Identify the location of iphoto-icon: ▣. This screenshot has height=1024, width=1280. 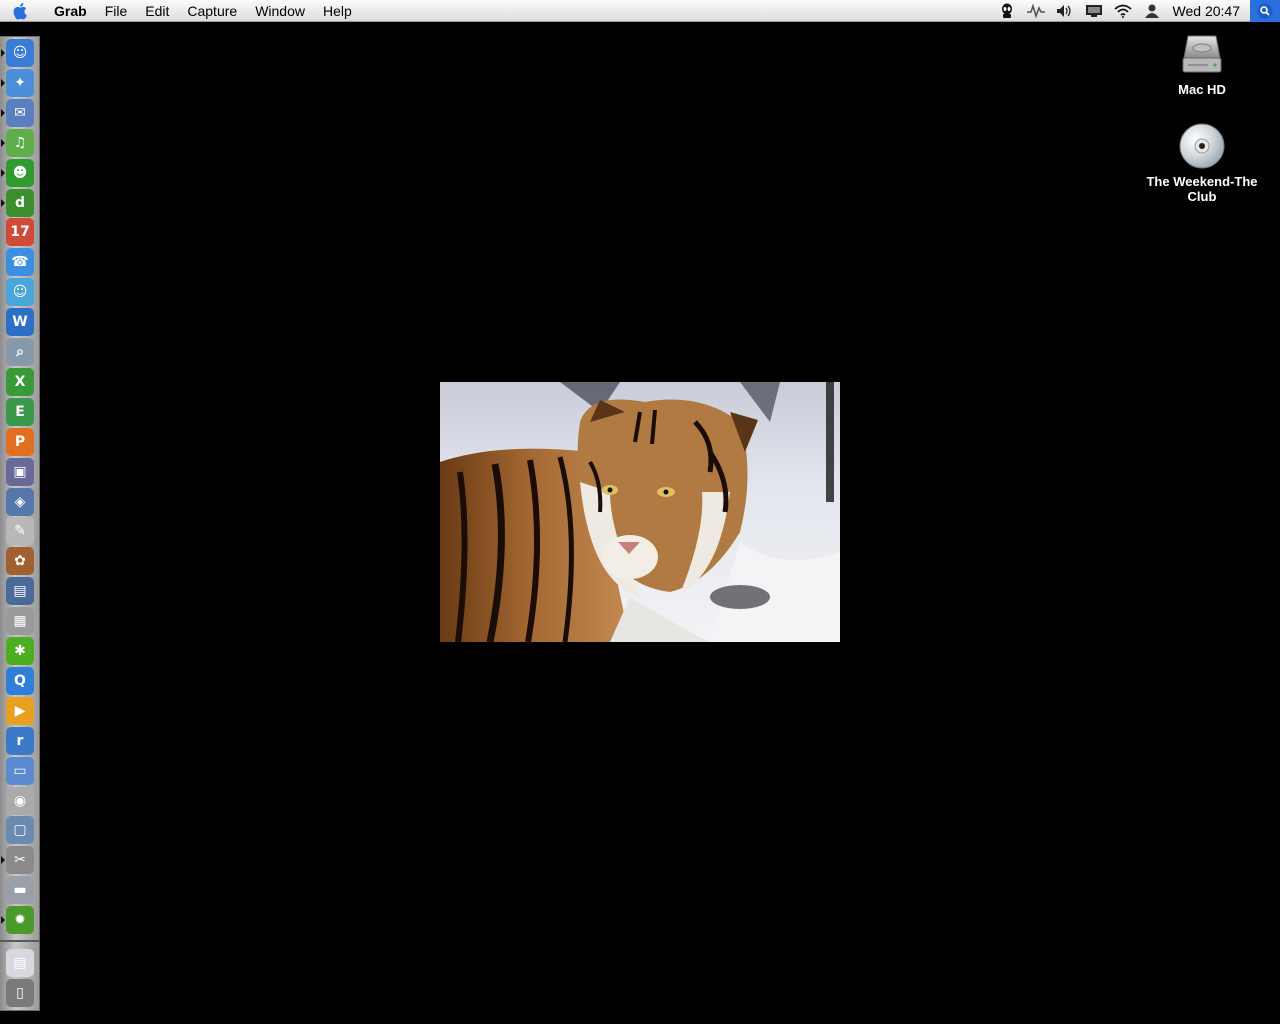
(20, 471).